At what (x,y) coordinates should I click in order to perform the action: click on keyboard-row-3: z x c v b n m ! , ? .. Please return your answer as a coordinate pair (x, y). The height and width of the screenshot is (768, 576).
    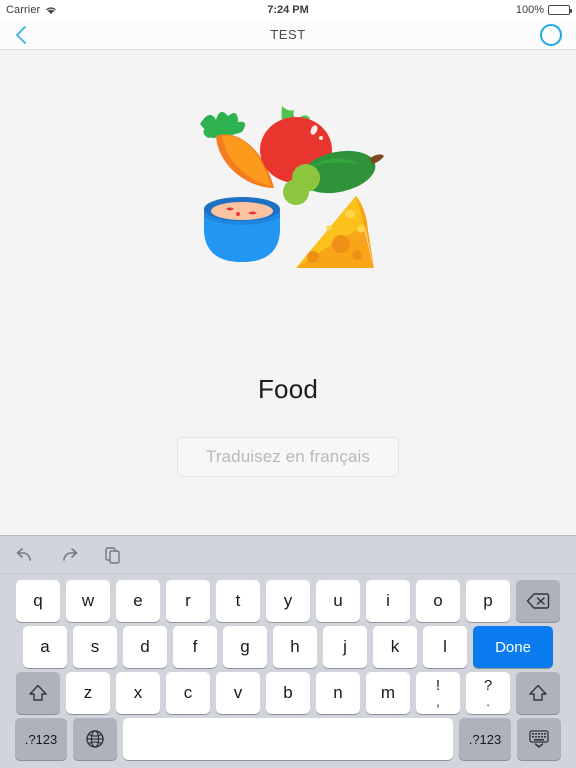
    Looking at the image, I should click on (288, 693).